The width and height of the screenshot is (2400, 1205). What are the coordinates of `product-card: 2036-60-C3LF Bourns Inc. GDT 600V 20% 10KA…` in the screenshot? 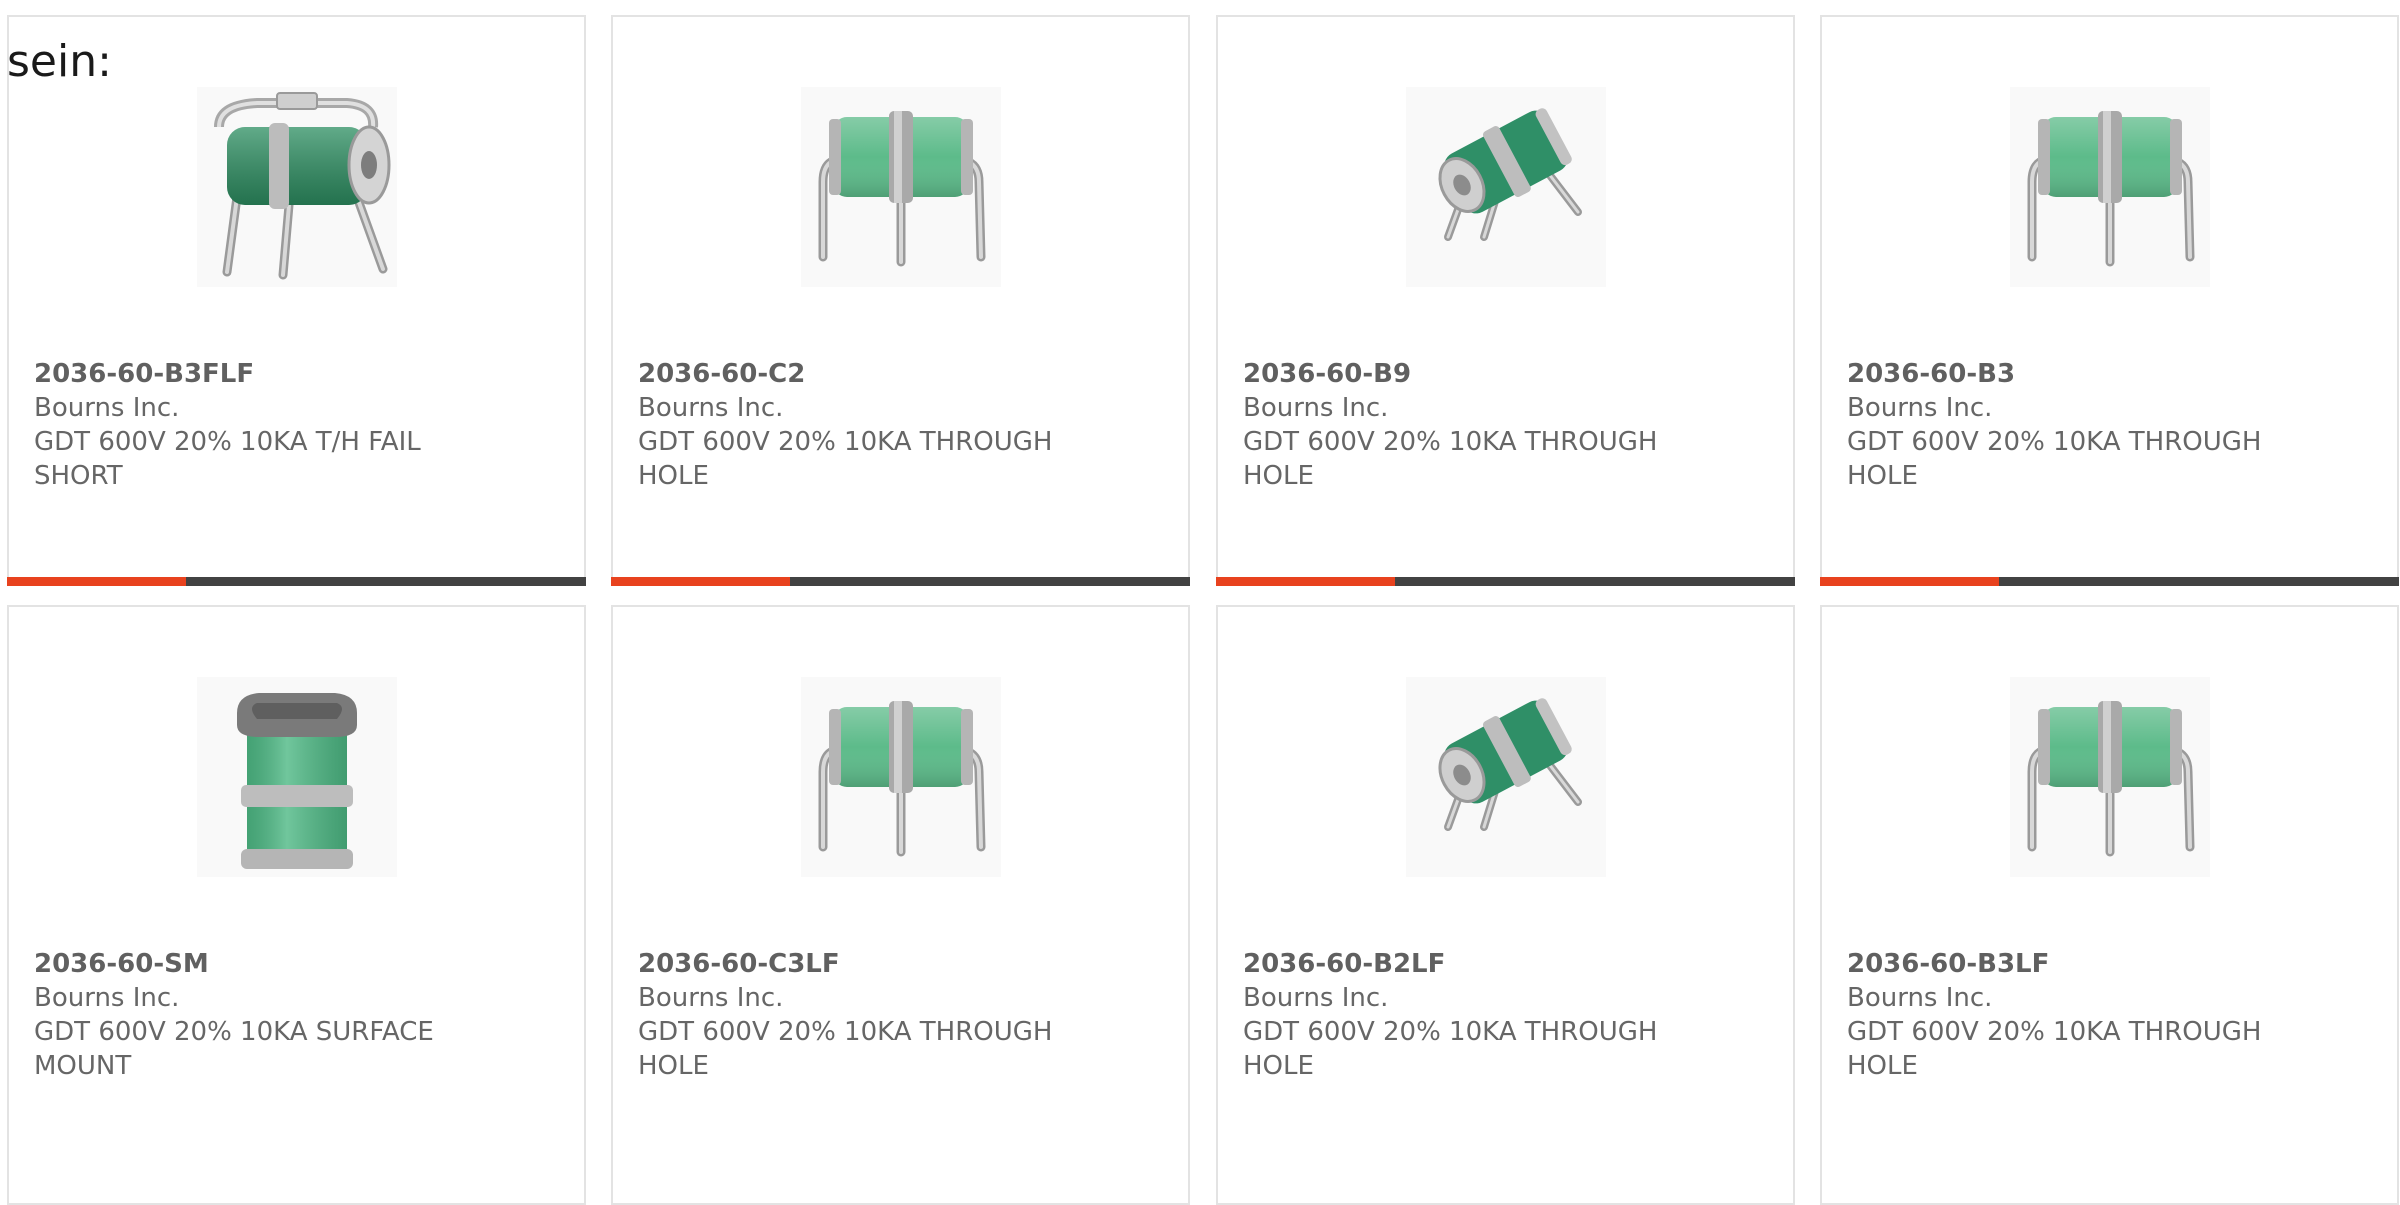 It's located at (900, 905).